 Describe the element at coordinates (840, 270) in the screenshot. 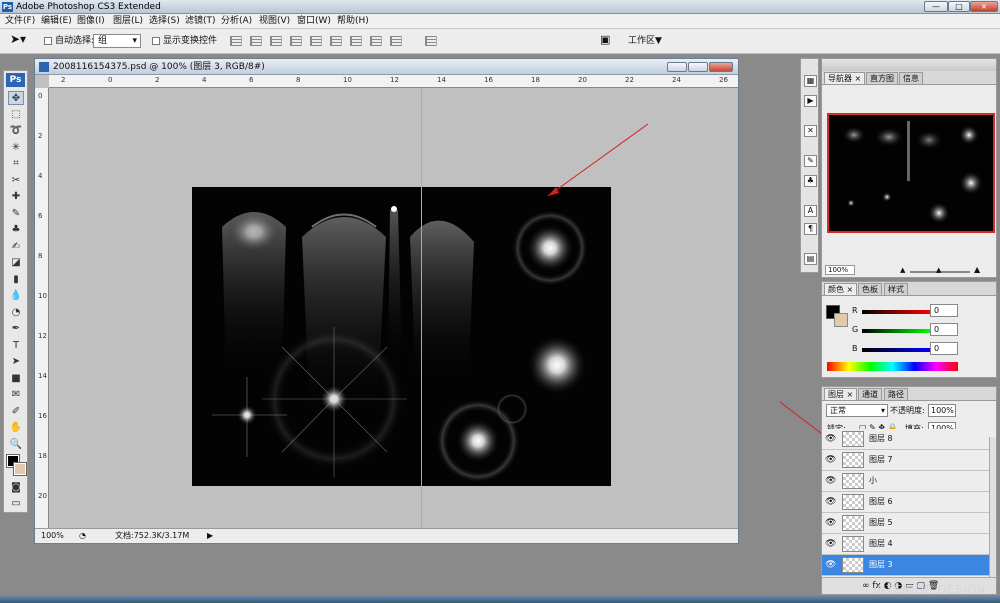

I see `navigator-zoom-field: 100%` at that location.